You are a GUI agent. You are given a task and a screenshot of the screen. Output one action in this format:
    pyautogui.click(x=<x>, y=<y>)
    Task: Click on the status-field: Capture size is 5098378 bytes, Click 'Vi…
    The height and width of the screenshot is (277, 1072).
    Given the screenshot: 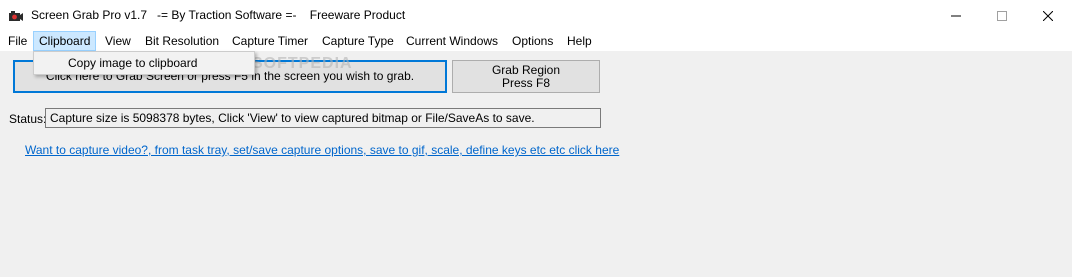 What is the action you would take?
    pyautogui.click(x=323, y=118)
    